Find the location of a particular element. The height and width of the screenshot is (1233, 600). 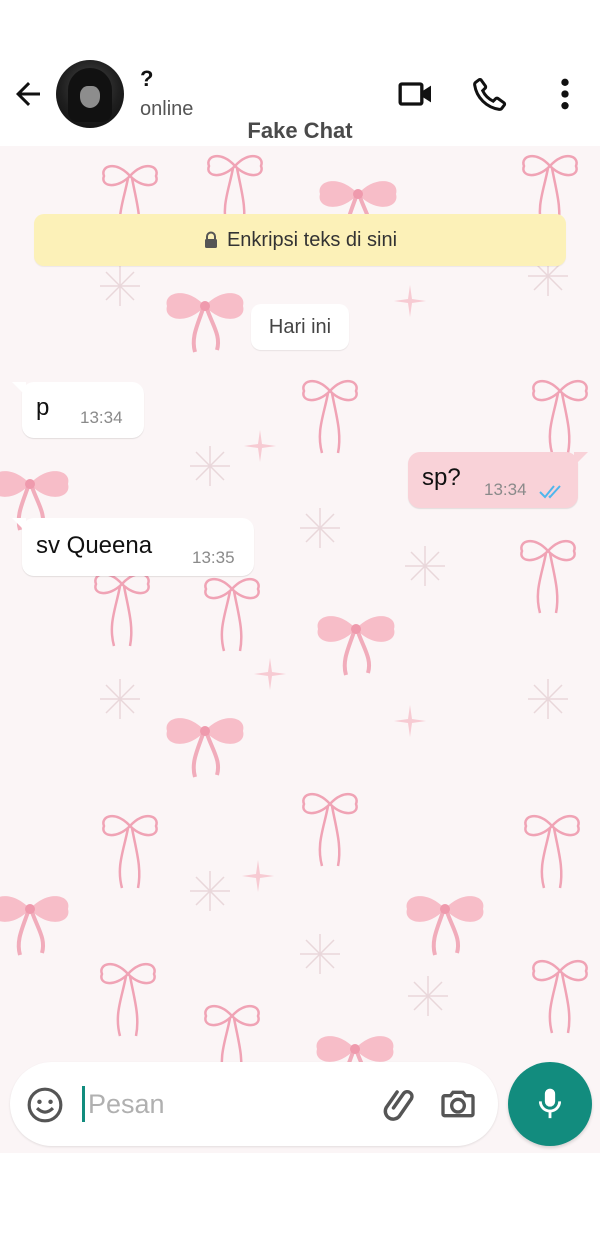

text-cursor is located at coordinates (83, 1104).